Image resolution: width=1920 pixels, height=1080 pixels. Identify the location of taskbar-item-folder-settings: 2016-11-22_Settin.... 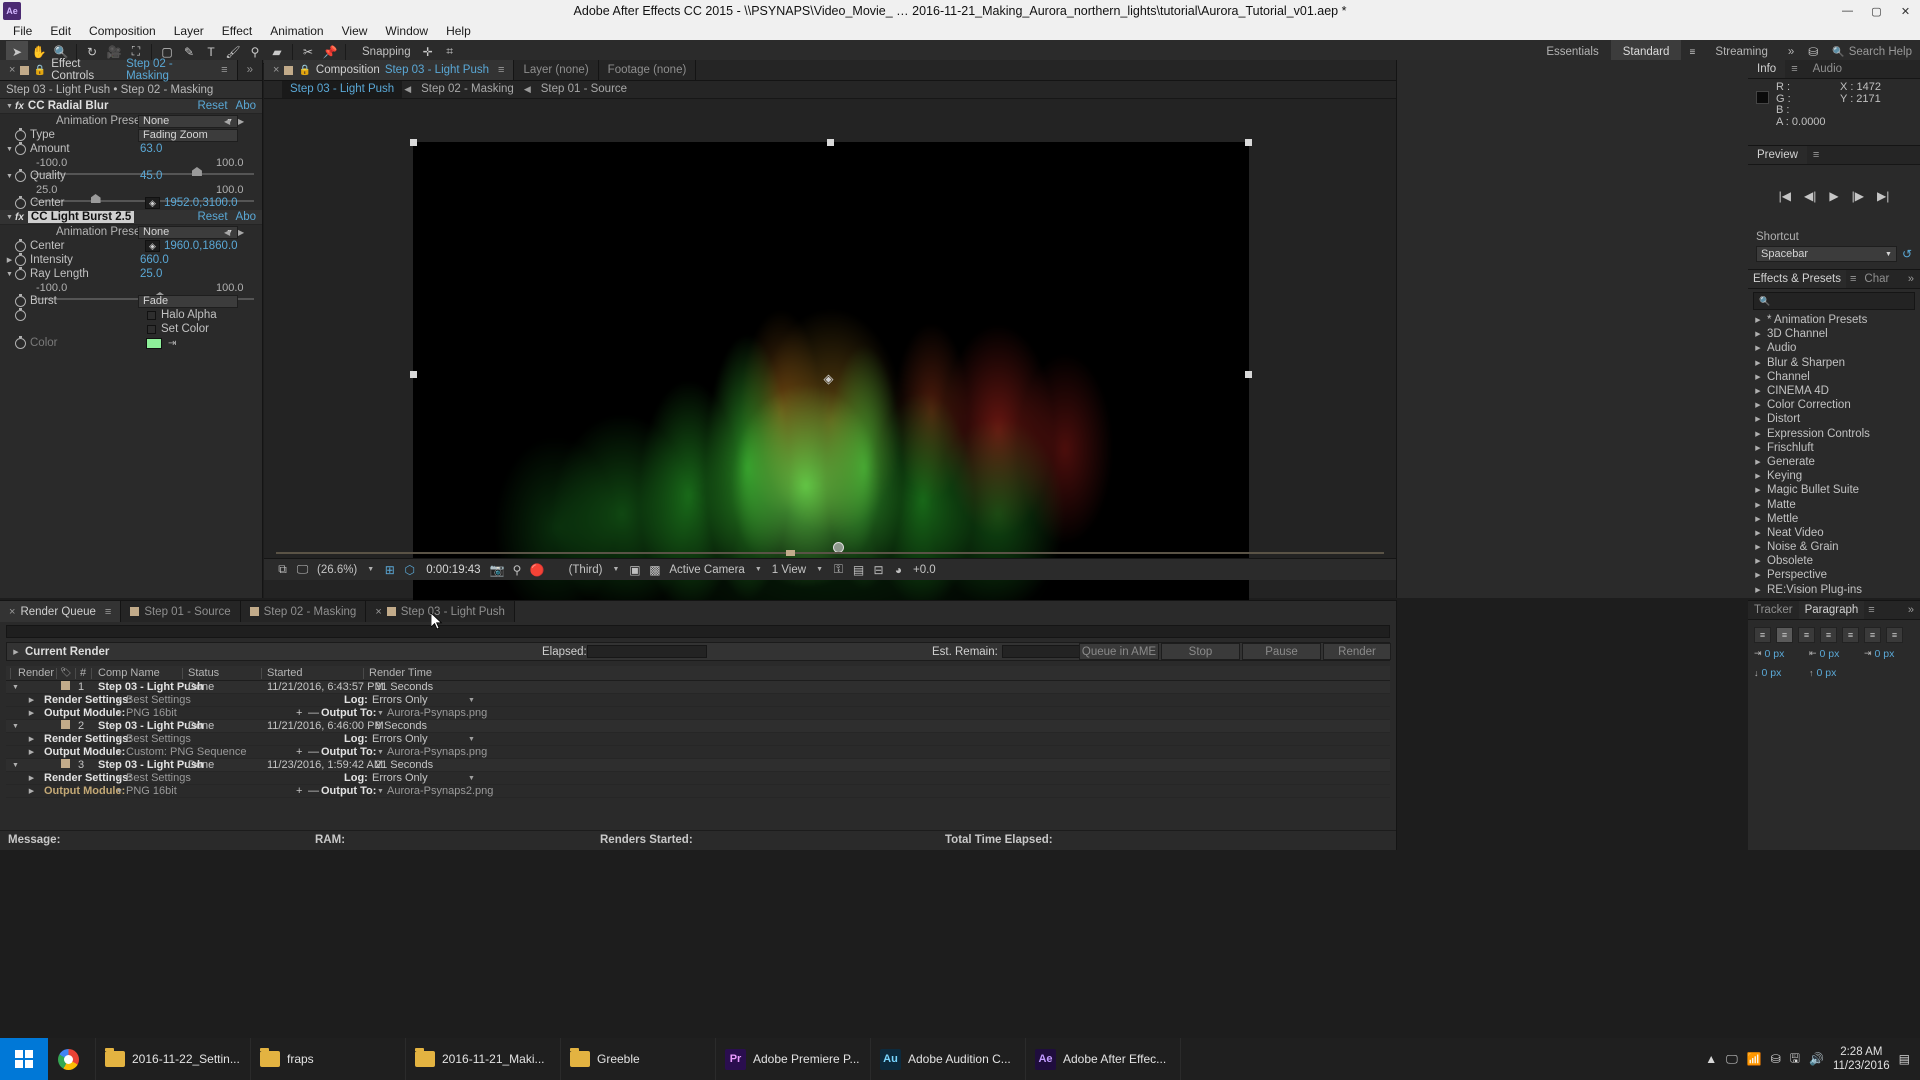
(173, 1059).